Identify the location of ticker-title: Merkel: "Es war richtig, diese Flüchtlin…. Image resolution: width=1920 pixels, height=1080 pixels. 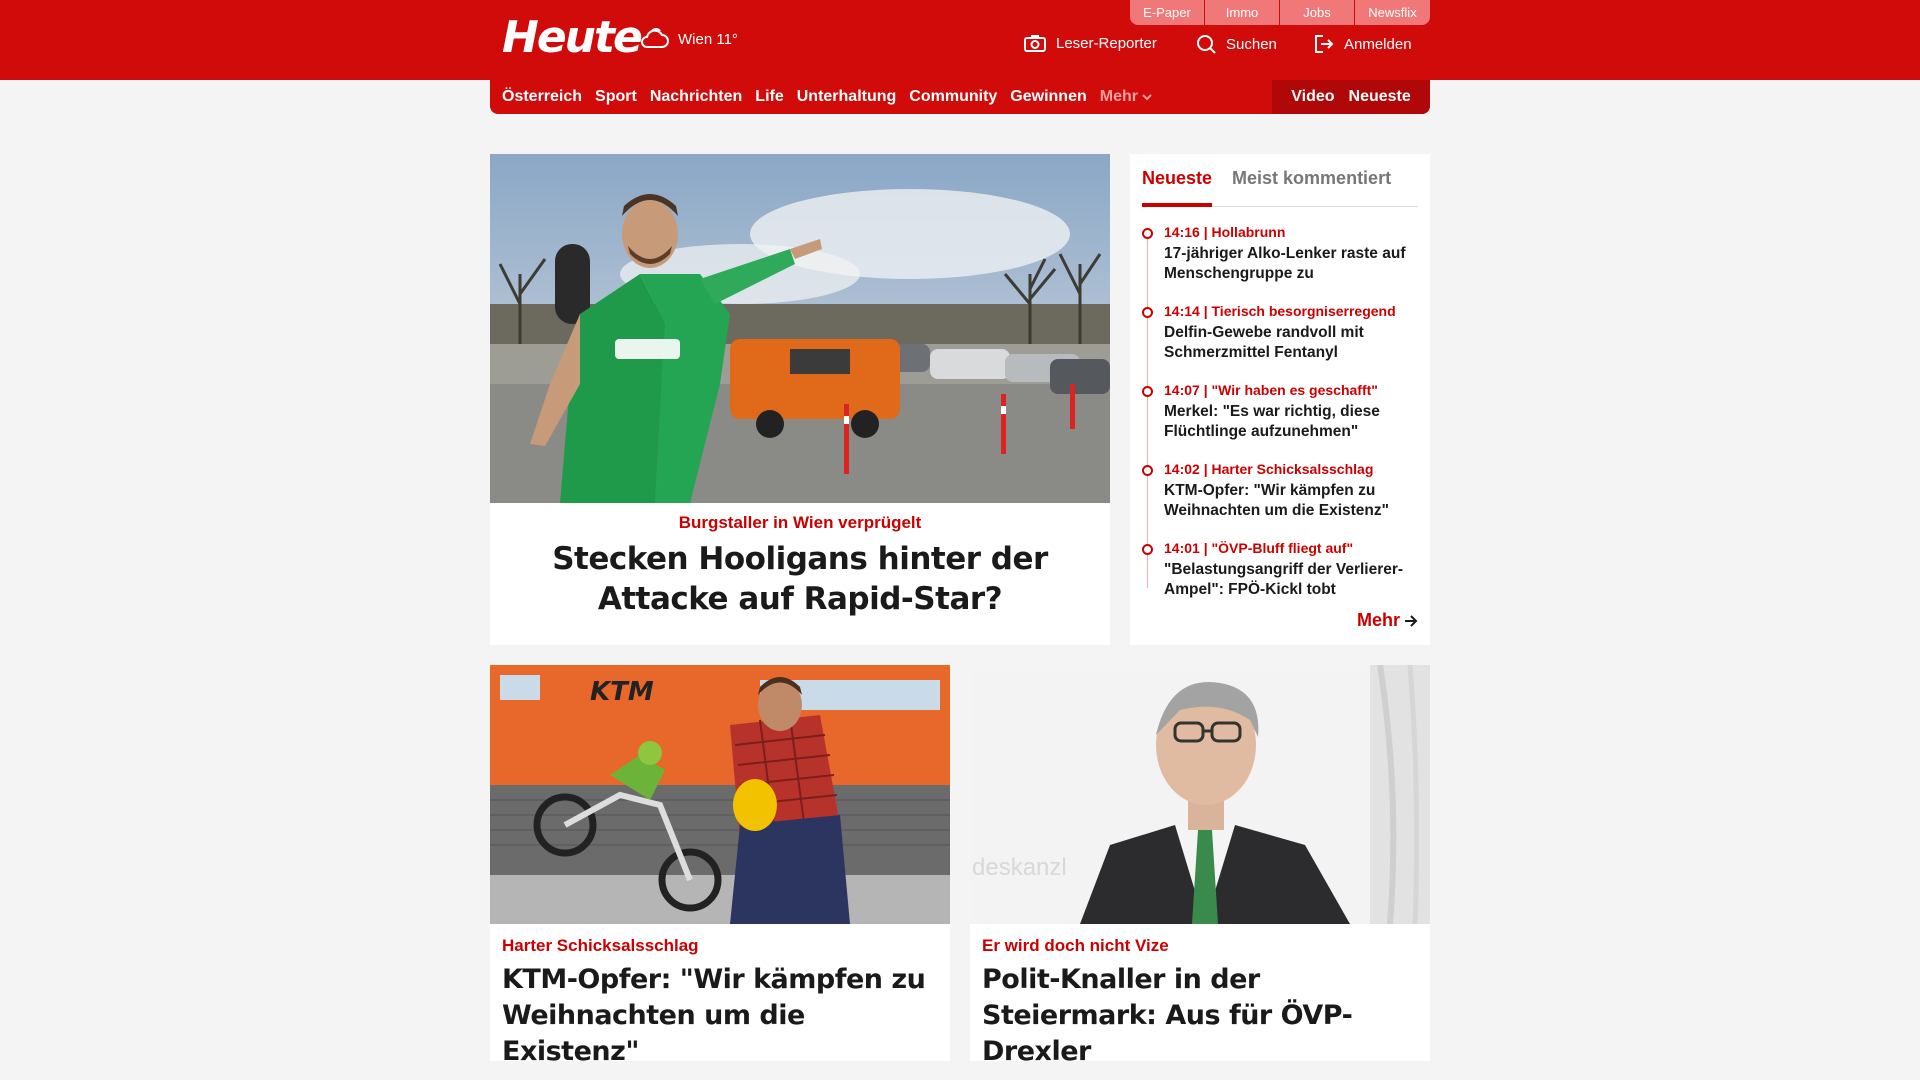
(1291, 422).